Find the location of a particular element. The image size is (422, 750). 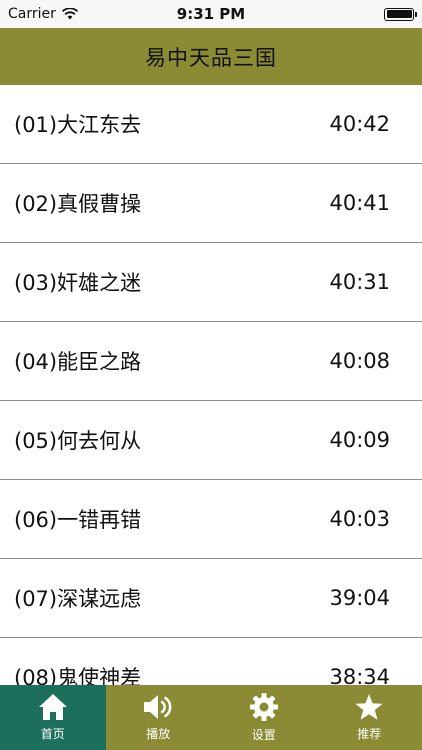

episode-title: (06)一错再错 is located at coordinates (78, 520).